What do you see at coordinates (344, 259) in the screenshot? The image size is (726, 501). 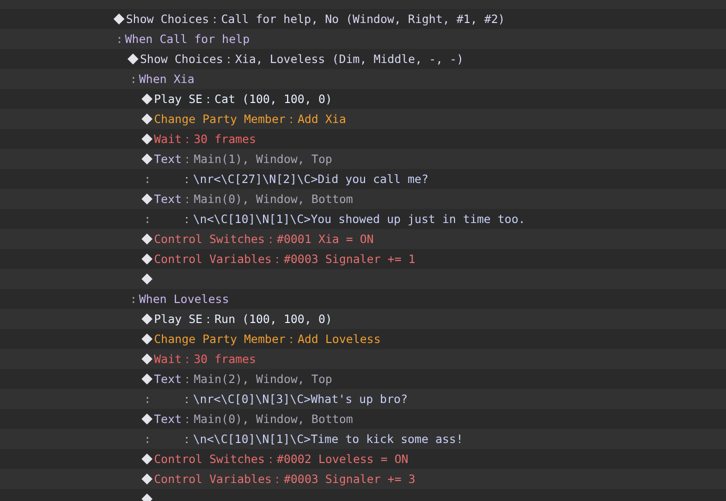 I see `command-parameters: ：#0003 Signaler += 1` at bounding box center [344, 259].